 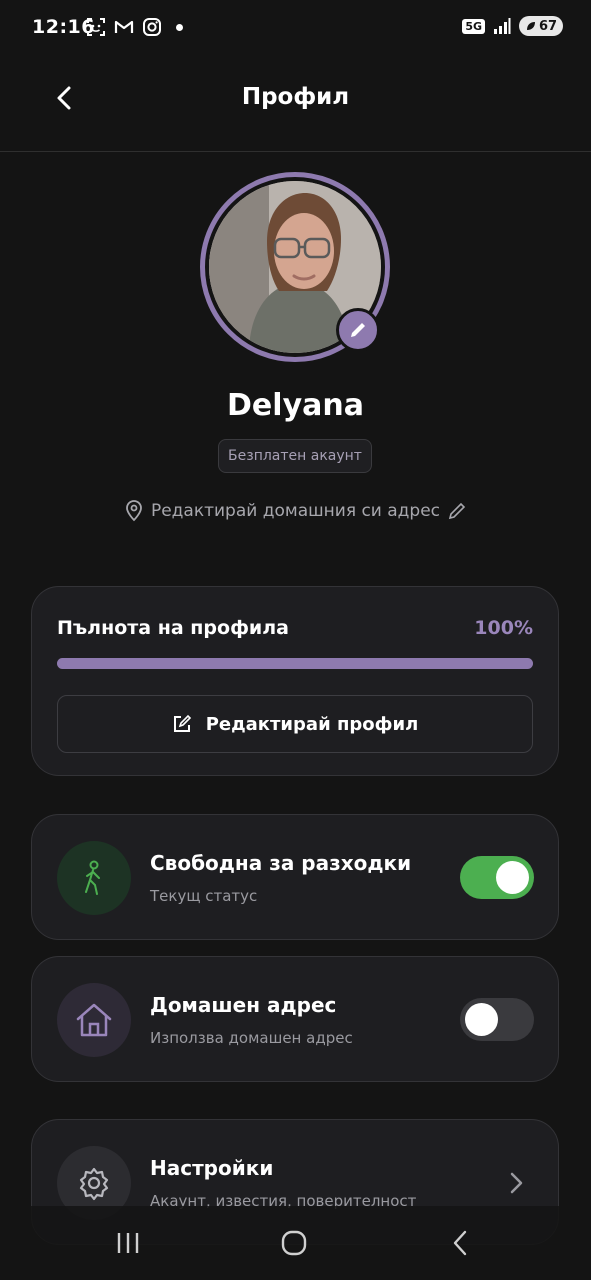 What do you see at coordinates (548, 26) in the screenshot?
I see `battery-level: 67` at bounding box center [548, 26].